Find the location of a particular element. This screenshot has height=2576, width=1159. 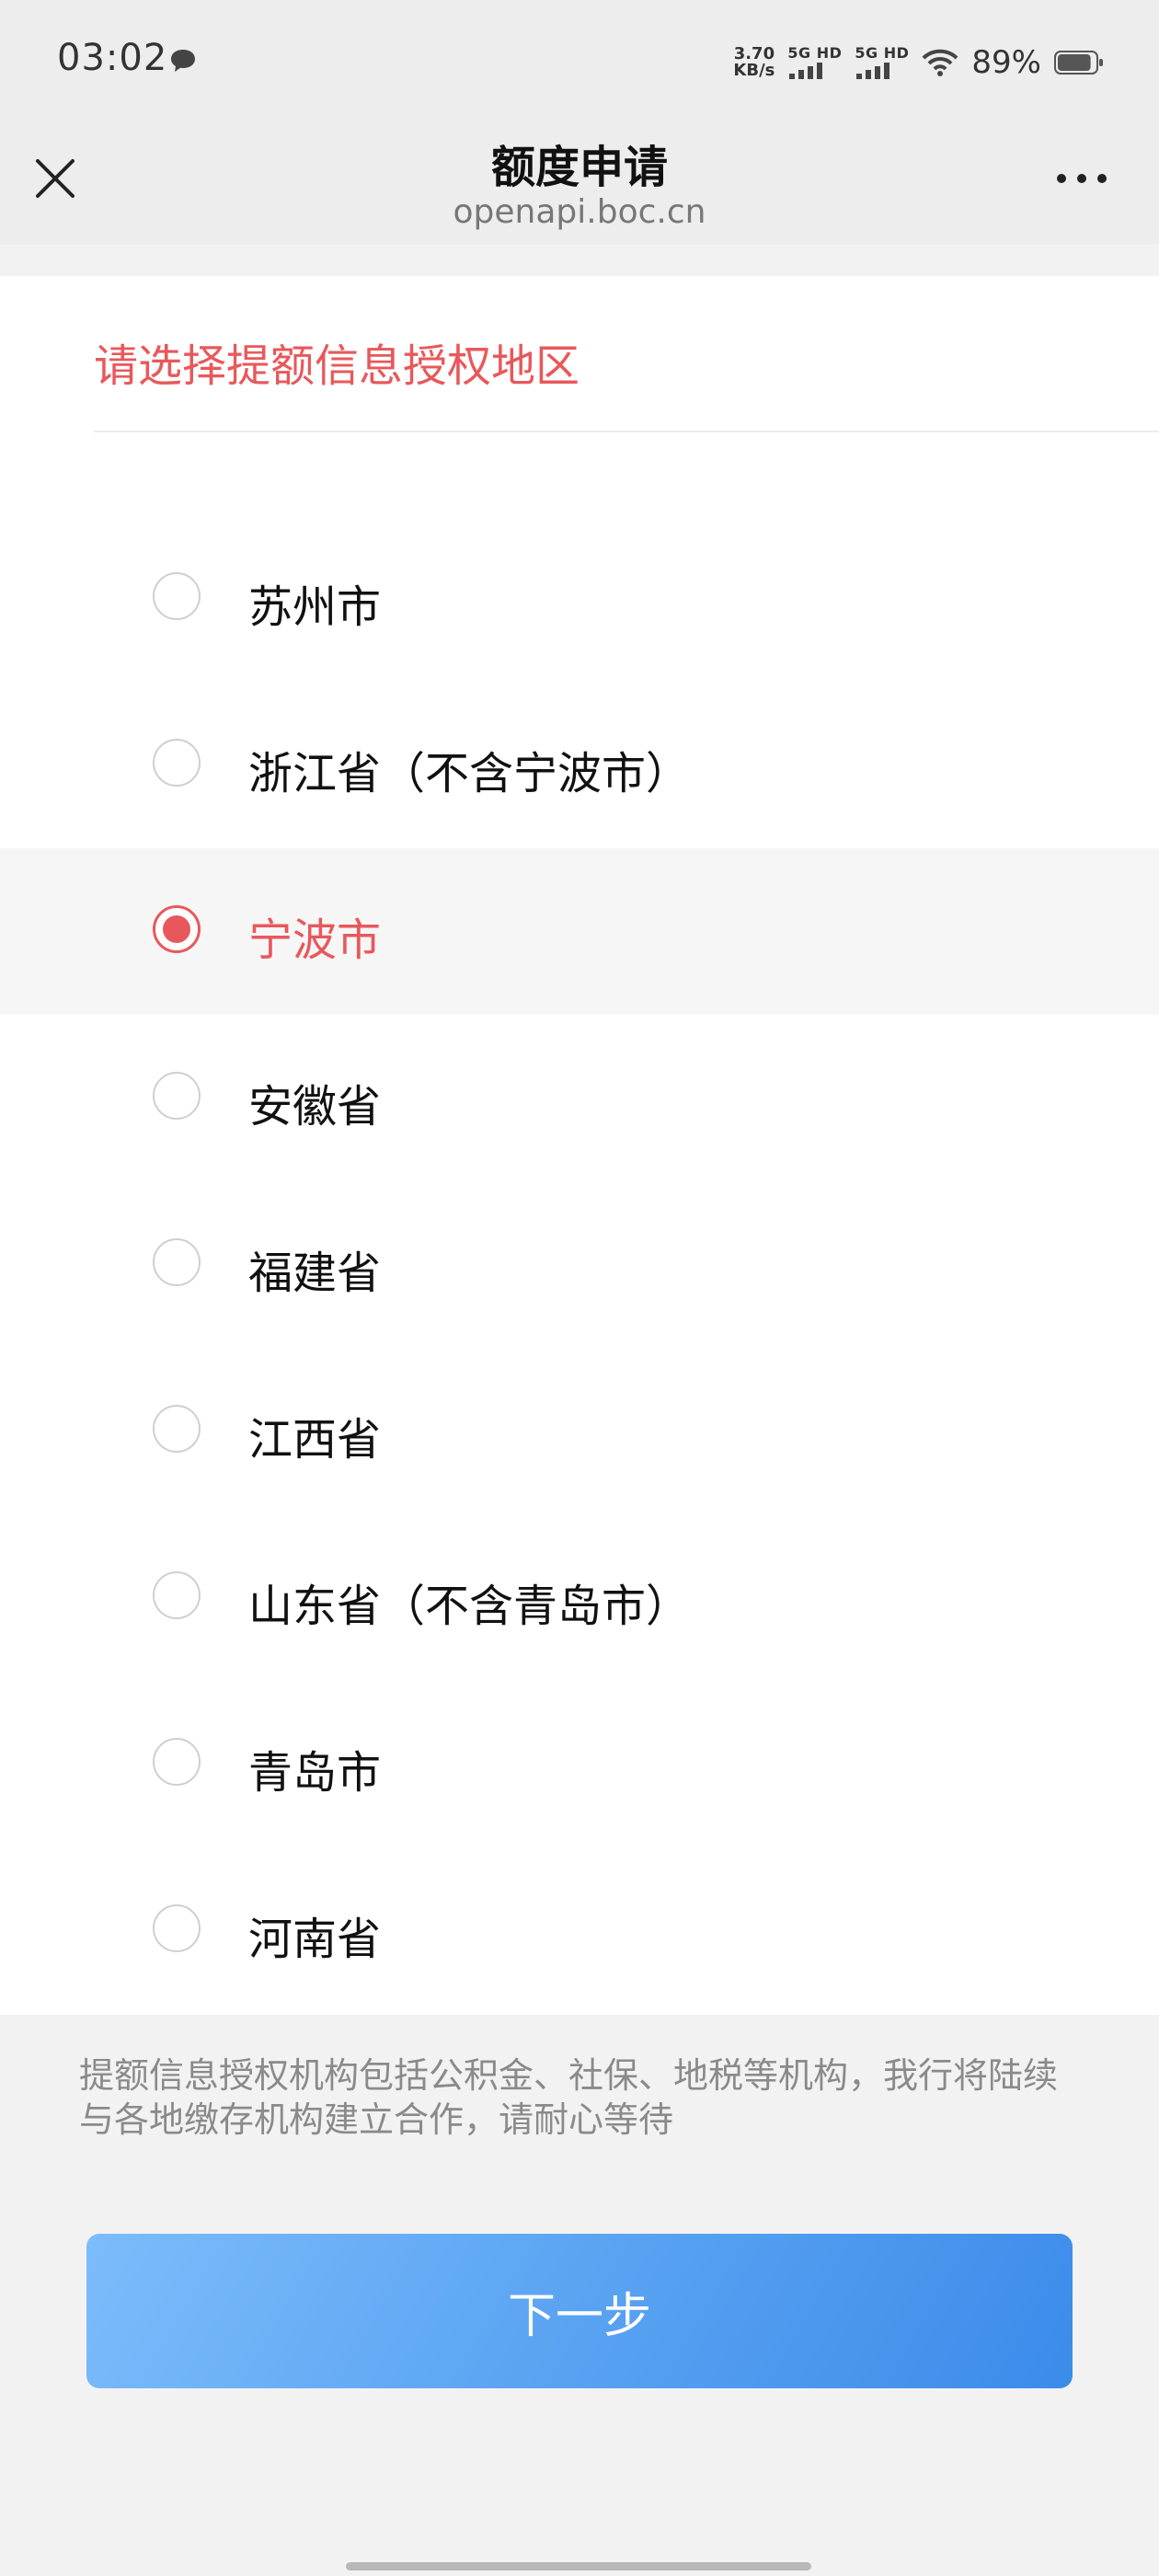

network-speed: 3.70 KB/s is located at coordinates (754, 62).